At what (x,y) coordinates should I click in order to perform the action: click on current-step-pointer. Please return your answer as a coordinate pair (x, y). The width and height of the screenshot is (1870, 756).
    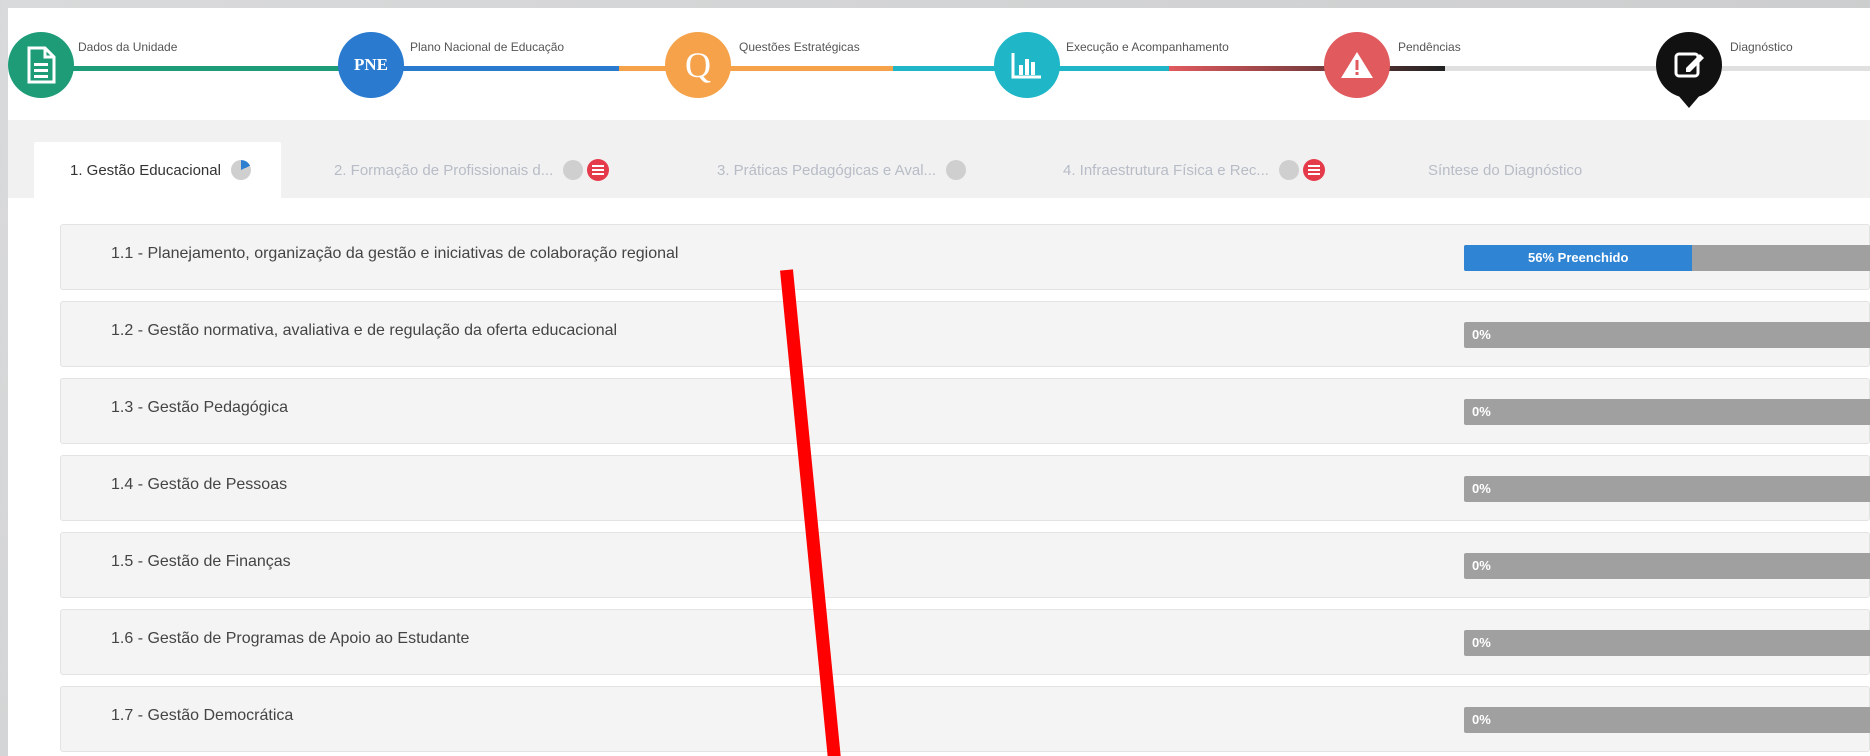
    Looking at the image, I should click on (1689, 101).